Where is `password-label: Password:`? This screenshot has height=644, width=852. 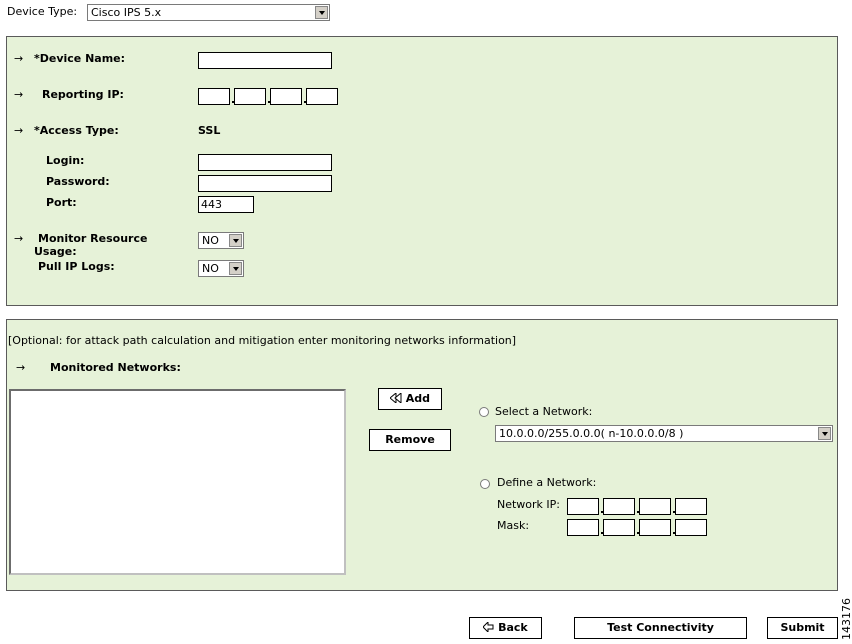
password-label: Password: is located at coordinates (78, 181).